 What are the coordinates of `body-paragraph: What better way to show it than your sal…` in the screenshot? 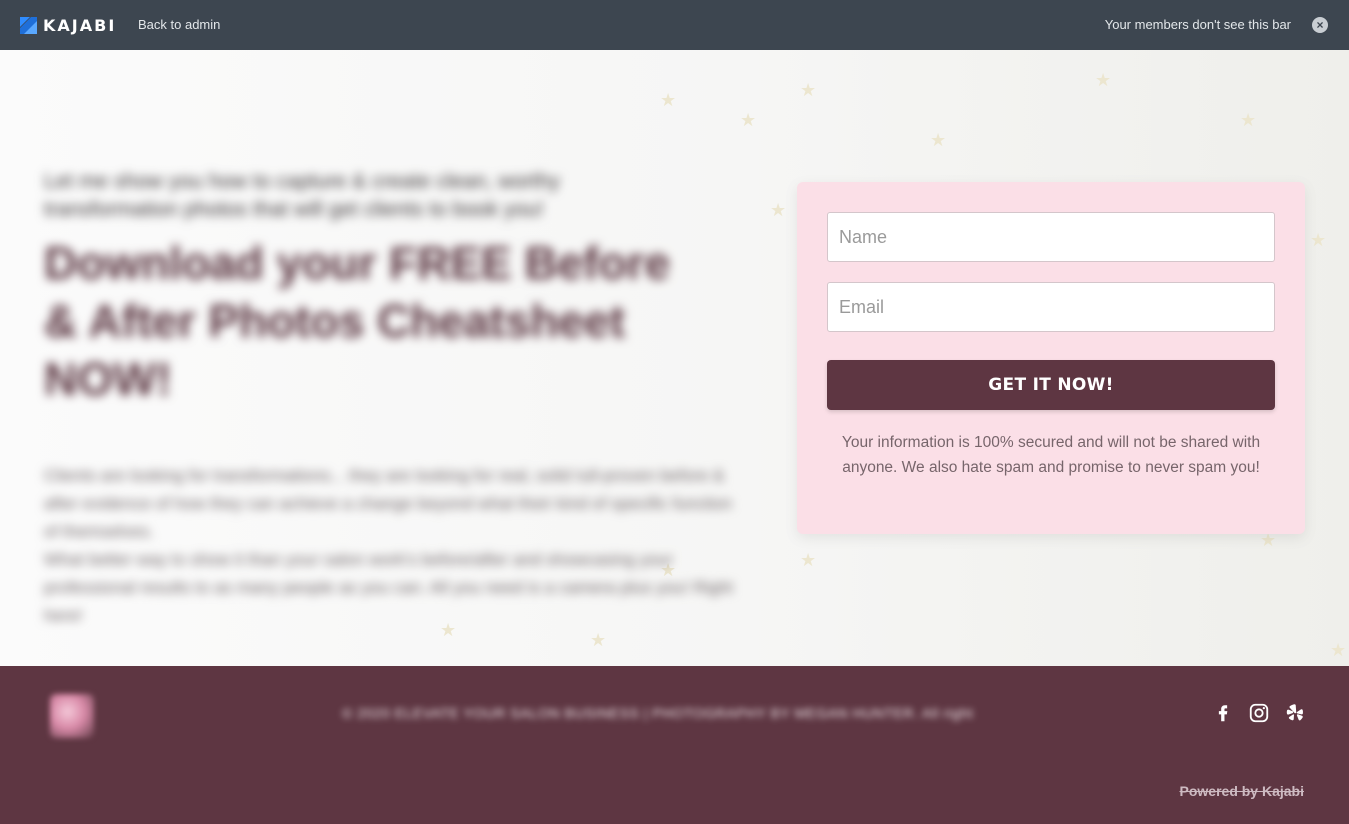 It's located at (388, 587).